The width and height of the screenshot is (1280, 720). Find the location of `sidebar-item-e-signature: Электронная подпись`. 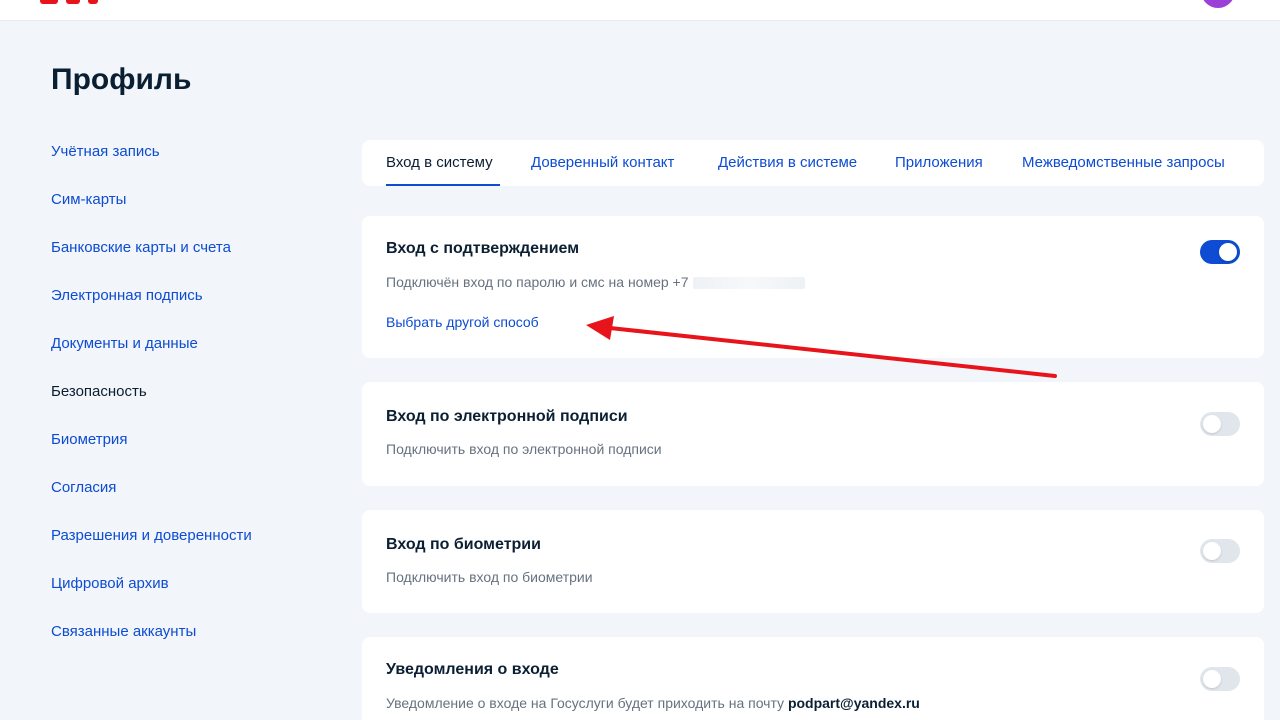

sidebar-item-e-signature: Электронная подпись is located at coordinates (191, 308).